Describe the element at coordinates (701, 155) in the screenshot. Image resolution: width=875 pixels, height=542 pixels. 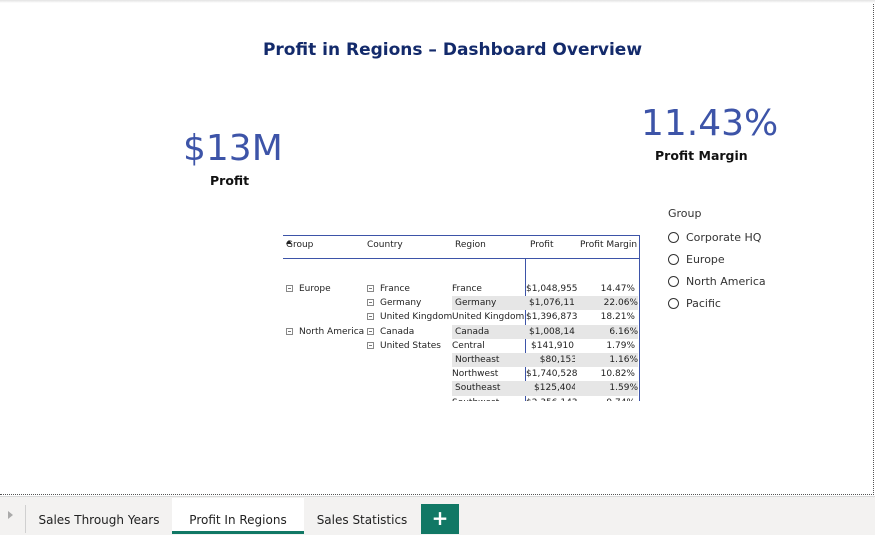
I see `profit-margin-kpi-label: Profit Margin` at that location.